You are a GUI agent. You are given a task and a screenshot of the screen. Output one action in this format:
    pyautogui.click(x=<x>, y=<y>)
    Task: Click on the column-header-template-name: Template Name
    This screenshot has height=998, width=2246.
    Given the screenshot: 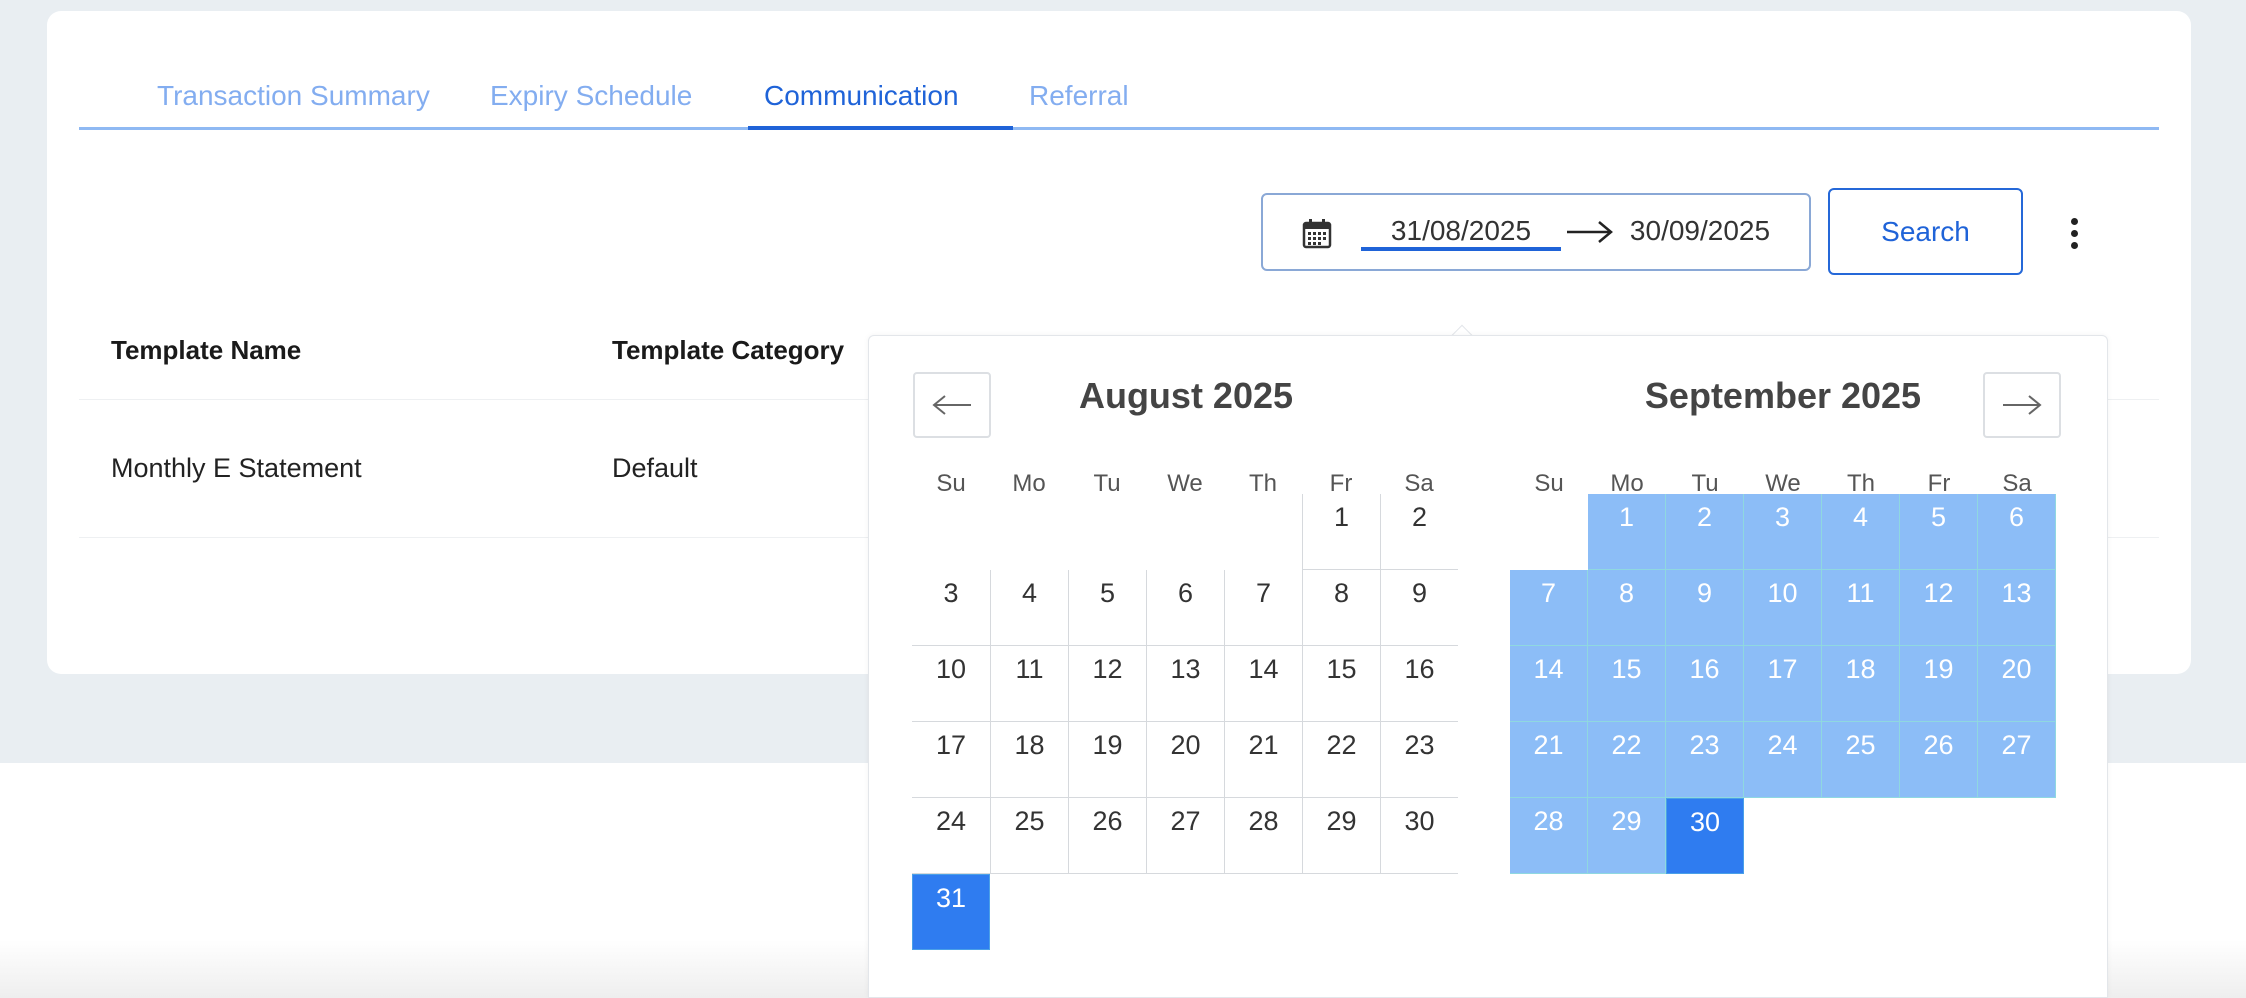 What is the action you would take?
    pyautogui.click(x=206, y=350)
    